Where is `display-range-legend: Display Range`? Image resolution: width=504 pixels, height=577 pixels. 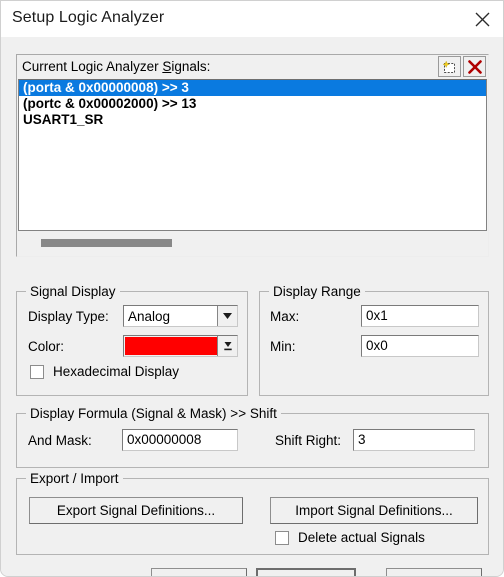 display-range-legend: Display Range is located at coordinates (317, 291).